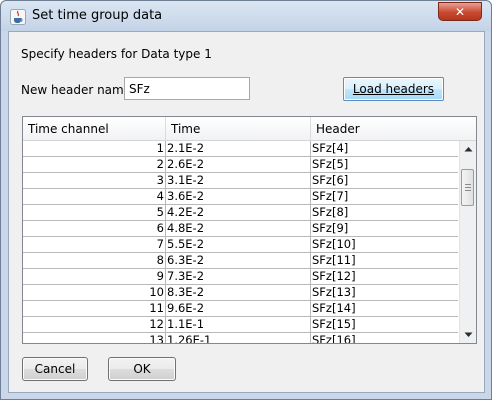 This screenshot has width=492, height=400. Describe the element at coordinates (384, 293) in the screenshot. I see `header-cell: SFz[13]` at that location.